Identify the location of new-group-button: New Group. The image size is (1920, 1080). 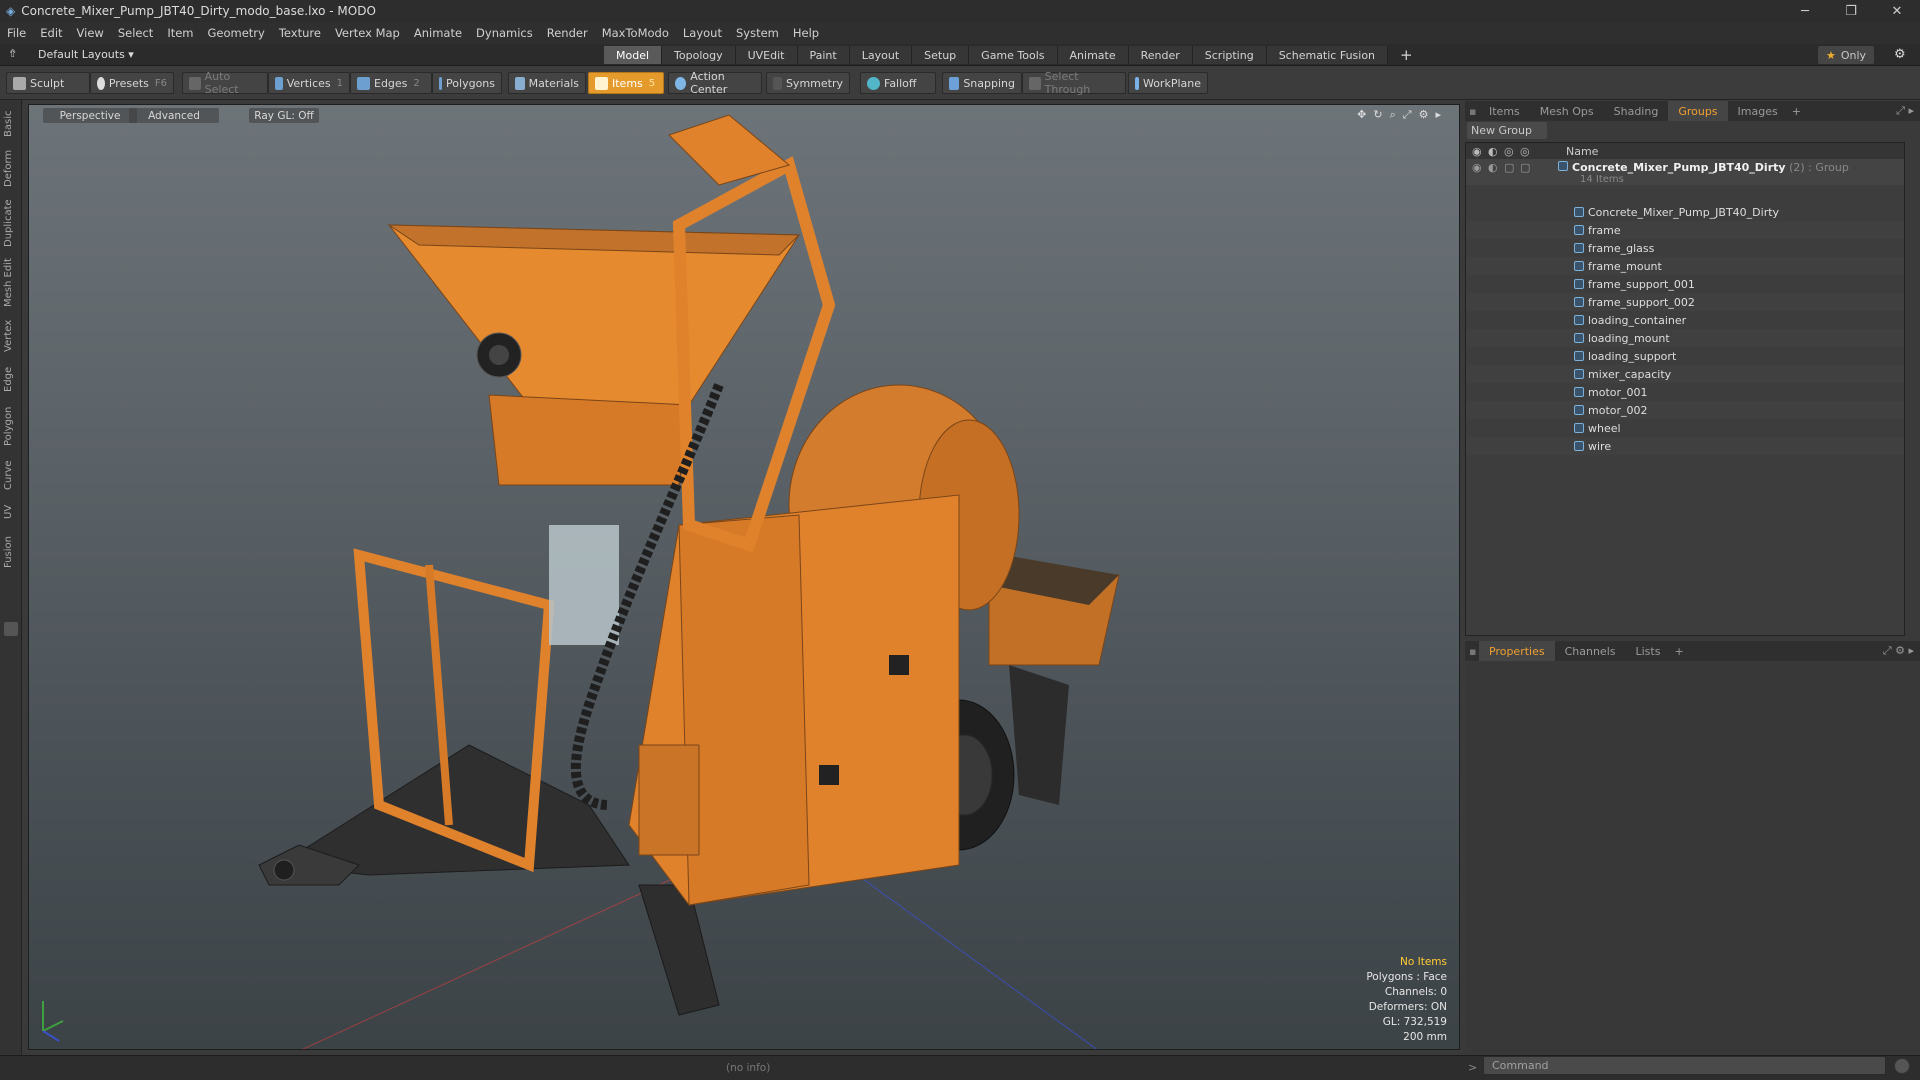
(1507, 130).